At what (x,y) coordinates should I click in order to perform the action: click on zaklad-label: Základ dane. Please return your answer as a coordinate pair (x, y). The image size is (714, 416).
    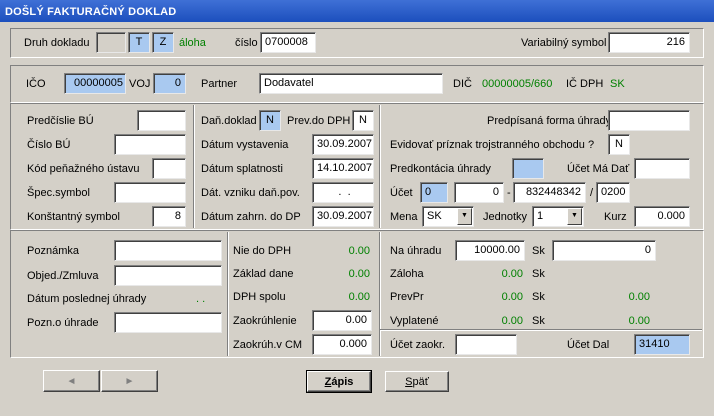
    Looking at the image, I should click on (263, 274).